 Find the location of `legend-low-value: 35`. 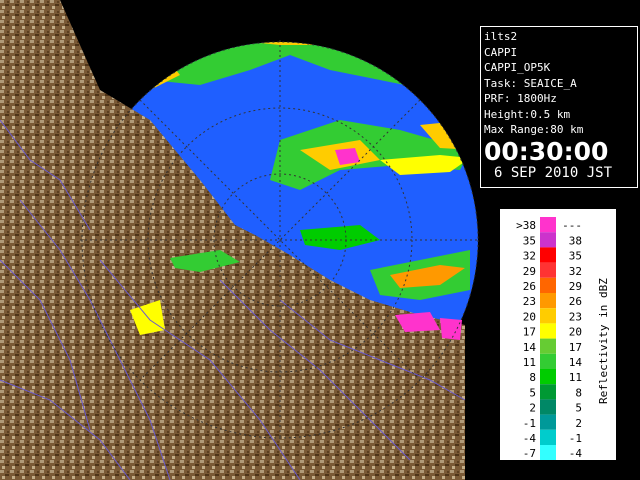

legend-low-value: 35 is located at coordinates (529, 240).